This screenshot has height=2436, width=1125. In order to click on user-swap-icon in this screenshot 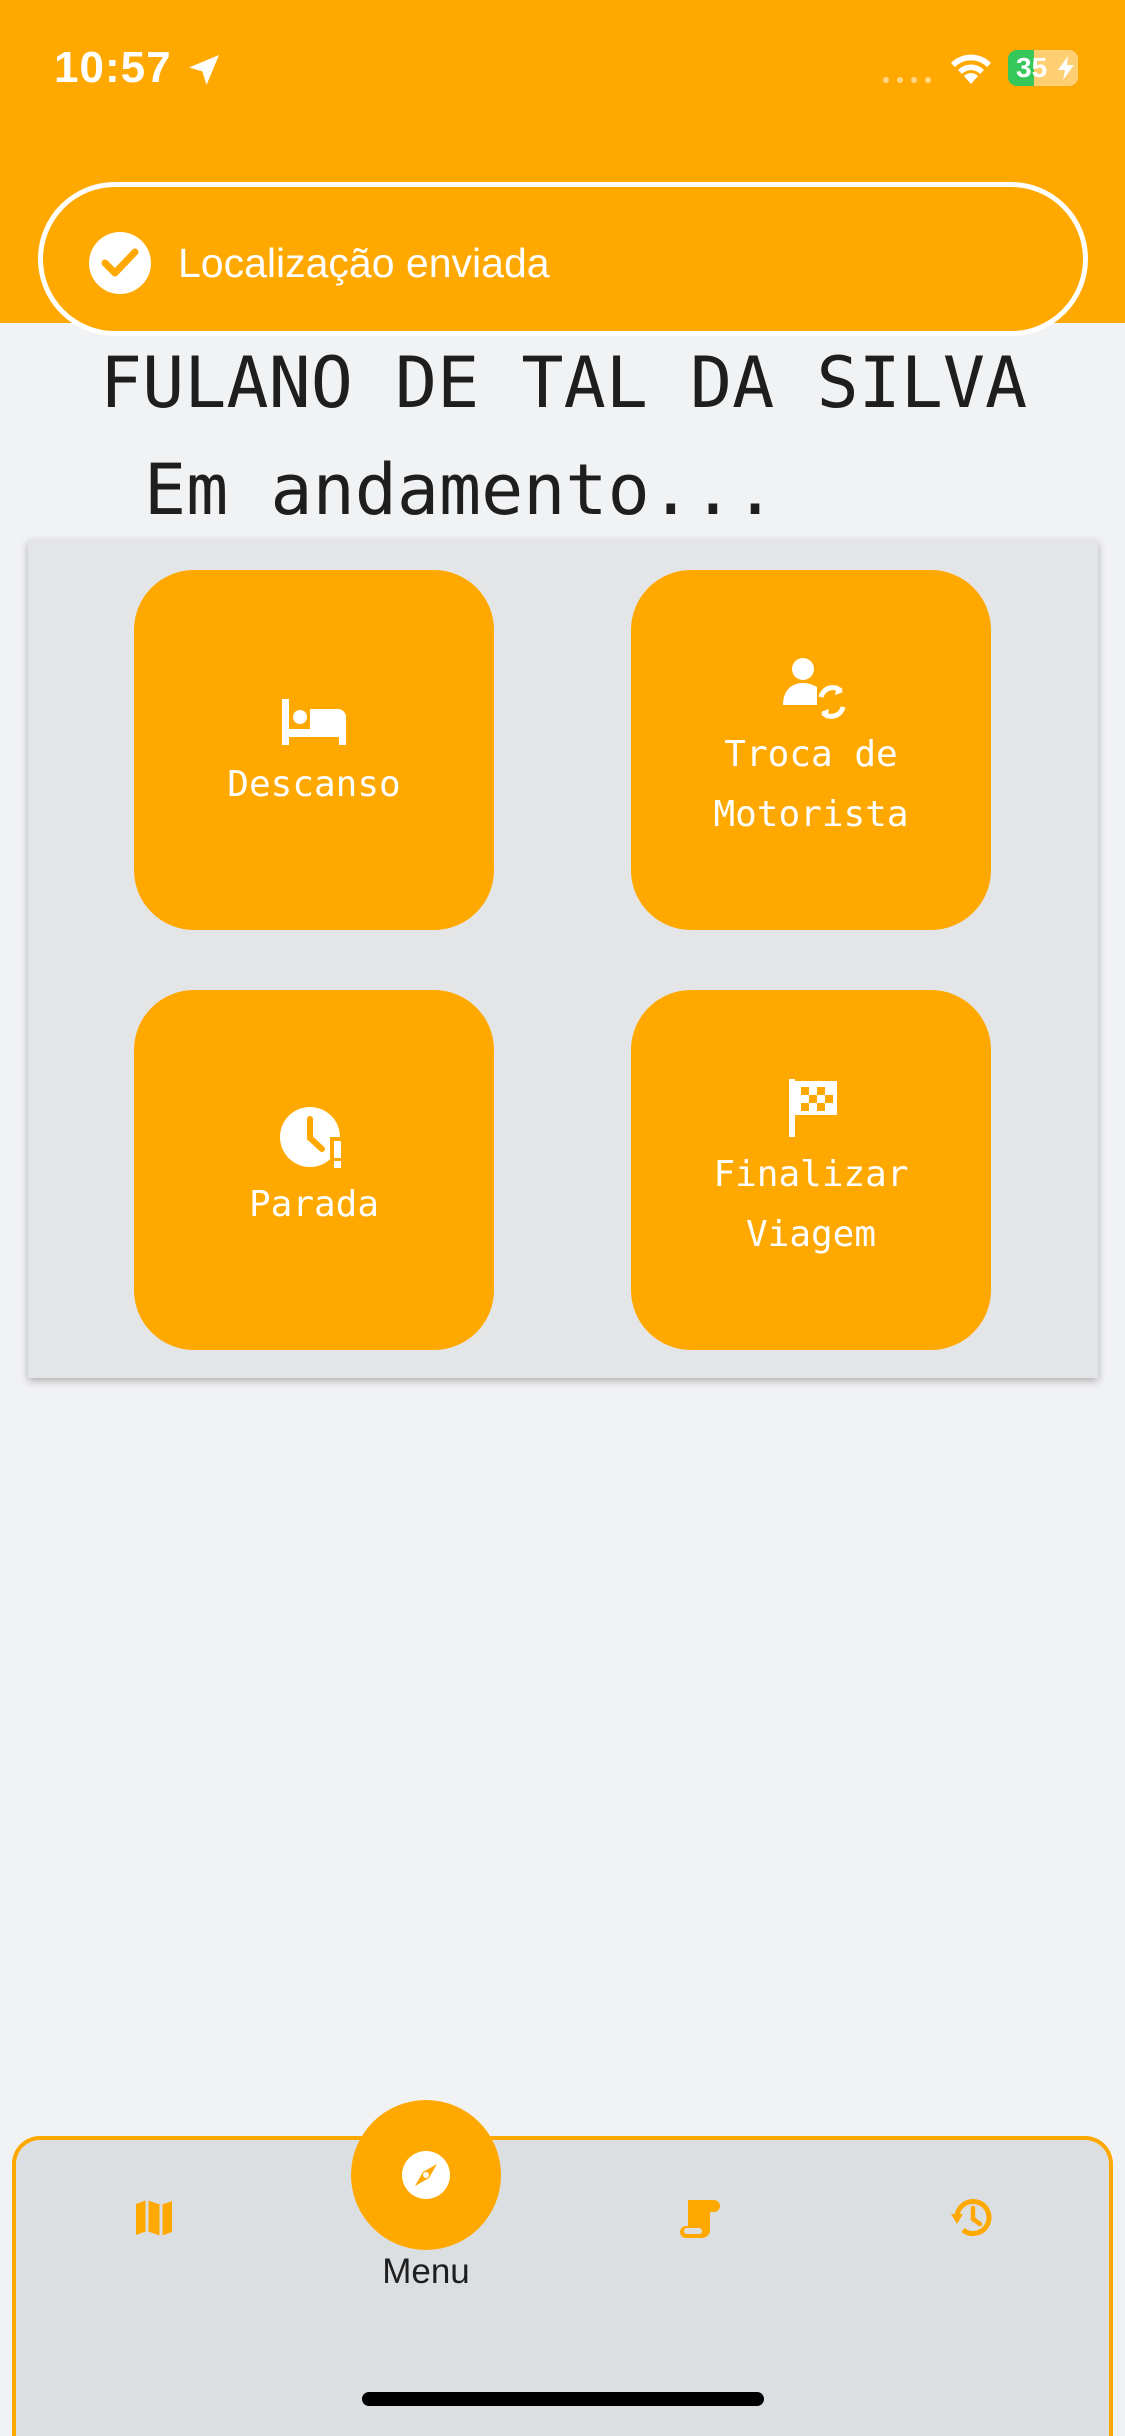, I will do `click(814, 688)`.